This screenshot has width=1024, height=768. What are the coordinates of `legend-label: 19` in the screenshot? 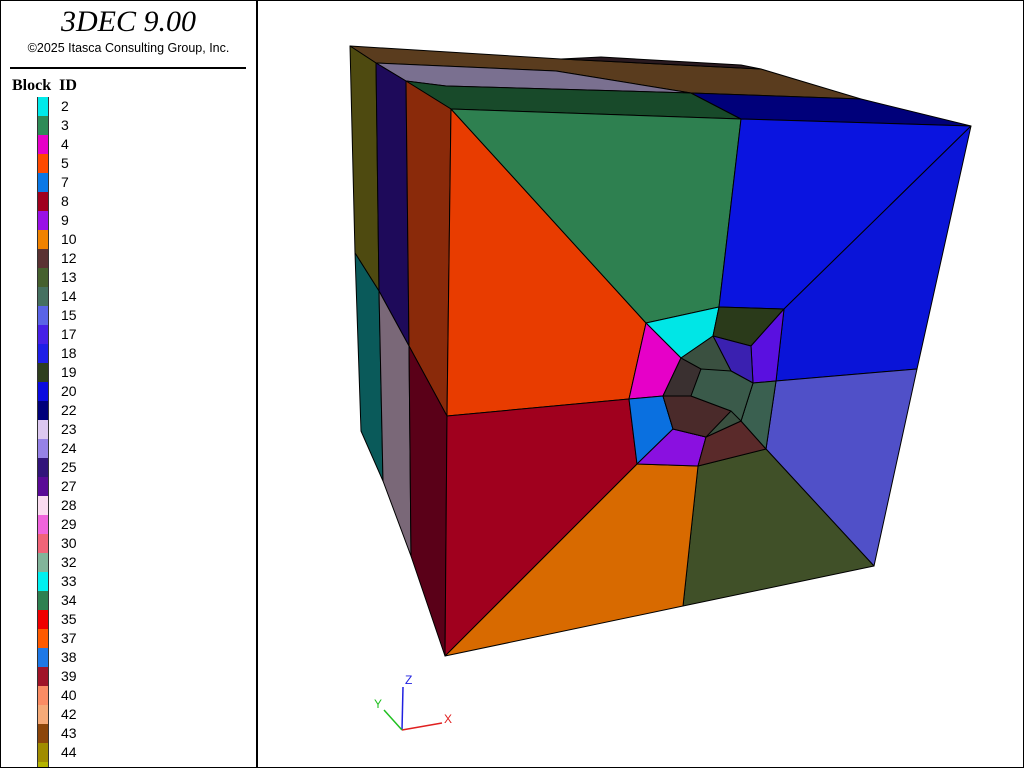 It's located at (69, 372).